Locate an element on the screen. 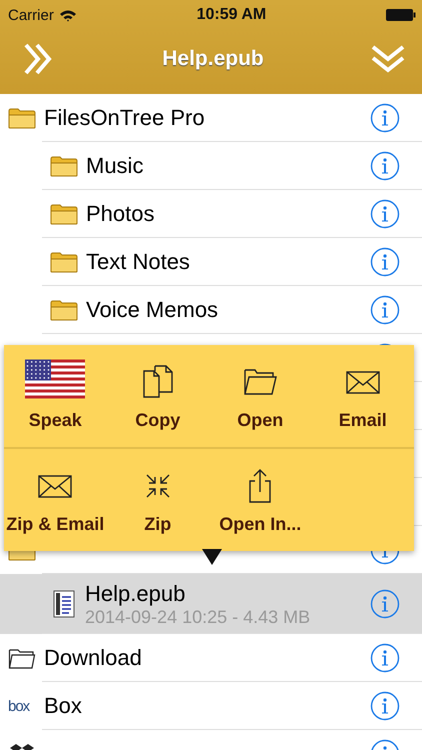 The width and height of the screenshot is (422, 750). tree-row: Photos is located at coordinates (211, 214).